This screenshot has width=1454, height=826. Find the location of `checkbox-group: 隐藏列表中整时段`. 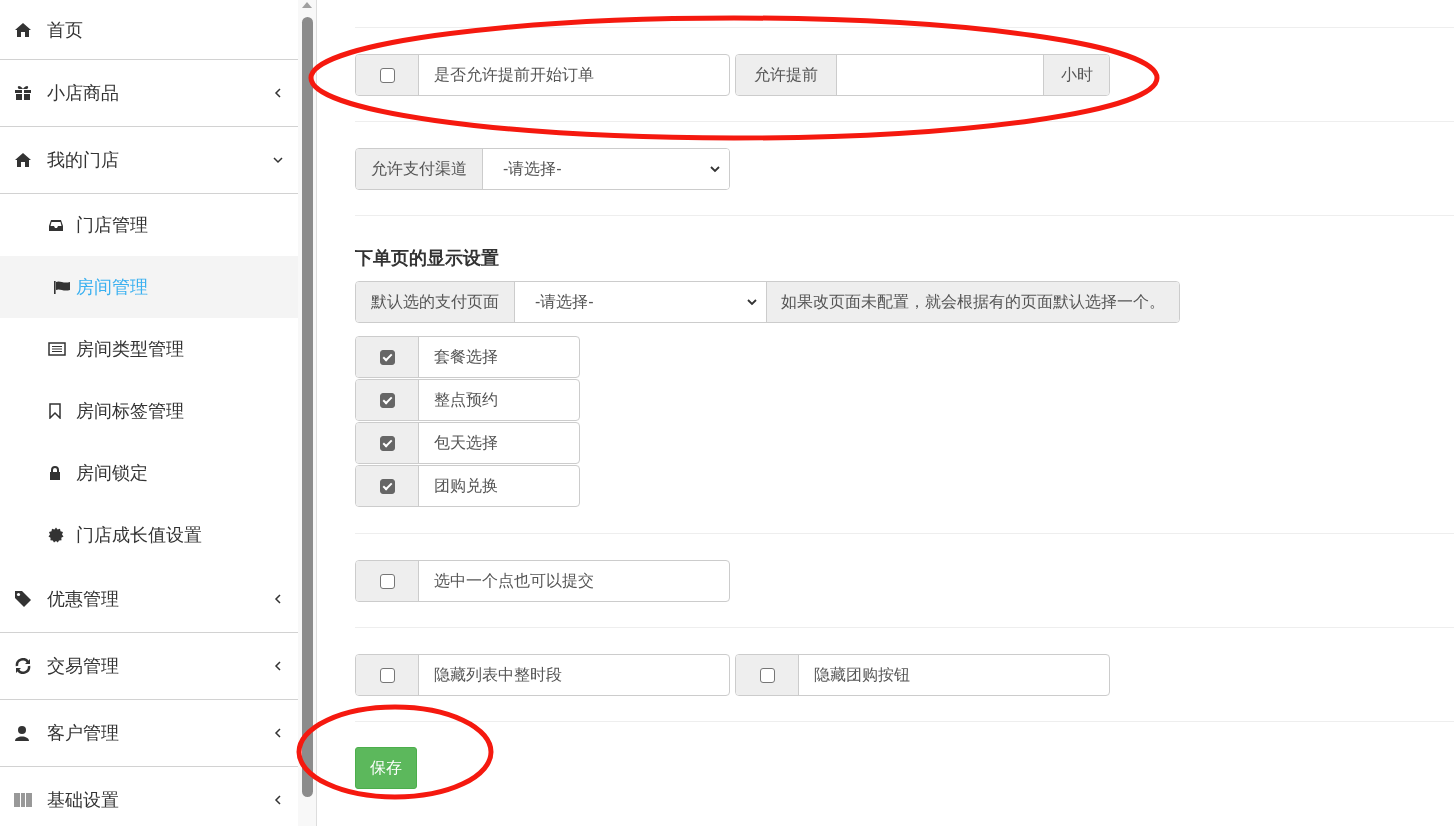

checkbox-group: 隐藏列表中整时段 is located at coordinates (542, 675).